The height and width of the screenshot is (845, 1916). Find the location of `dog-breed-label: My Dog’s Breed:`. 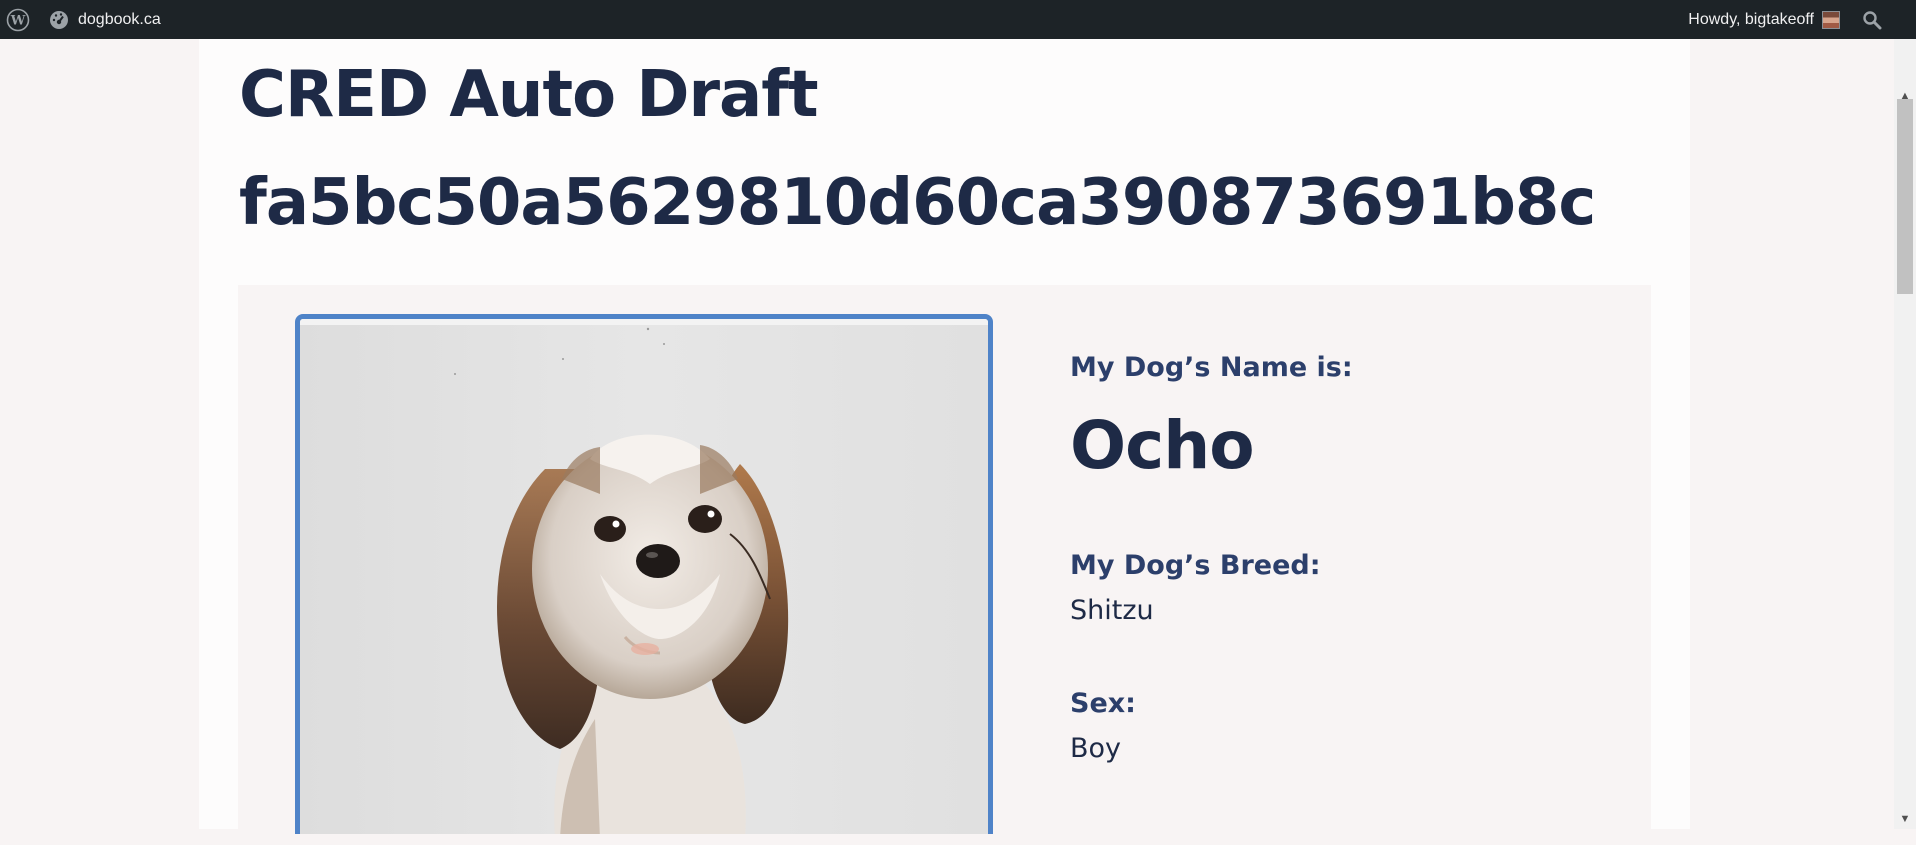

dog-breed-label: My Dog’s Breed: is located at coordinates (1195, 565).